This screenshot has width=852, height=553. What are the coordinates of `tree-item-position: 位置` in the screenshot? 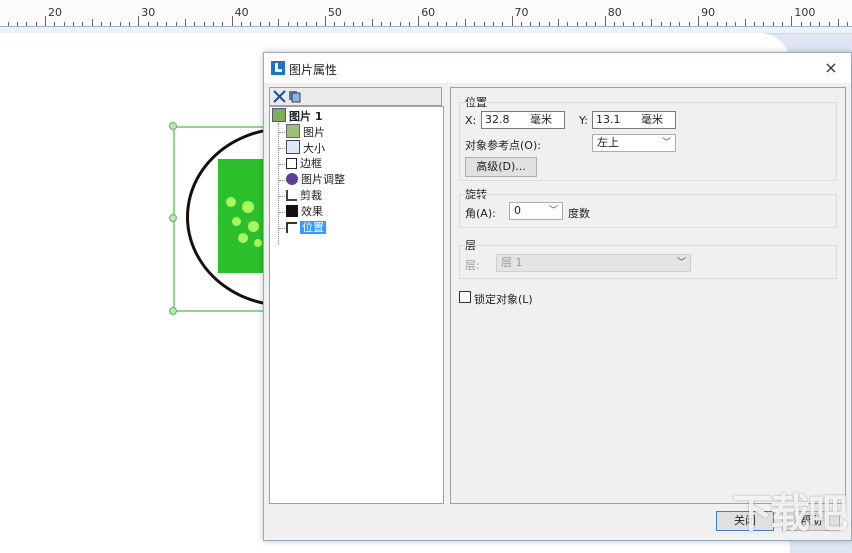 It's located at (306, 228).